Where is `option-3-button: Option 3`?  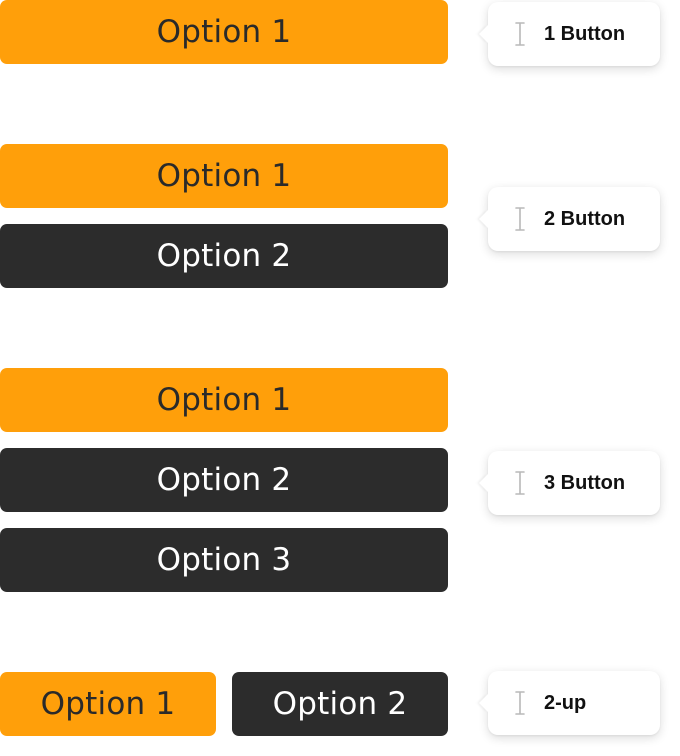
option-3-button: Option 3 is located at coordinates (224, 560).